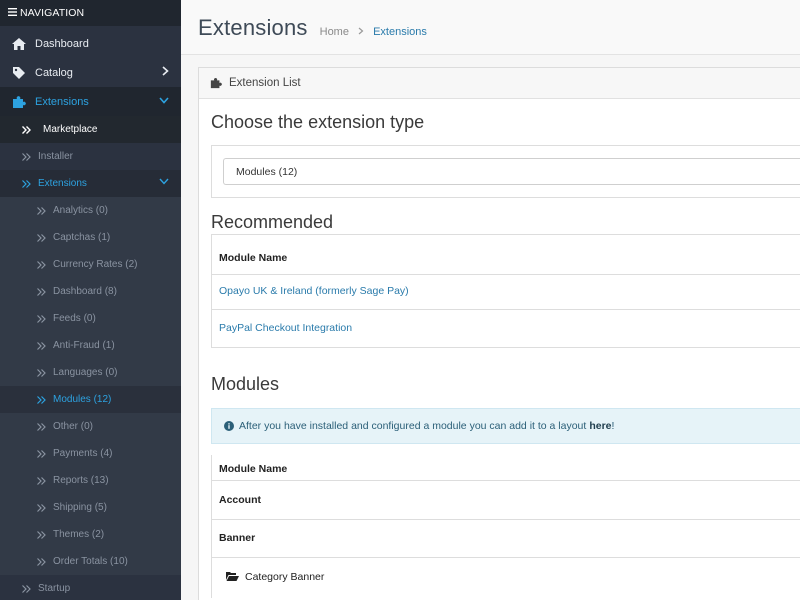  What do you see at coordinates (19, 73) in the screenshot?
I see `tag-icon` at bounding box center [19, 73].